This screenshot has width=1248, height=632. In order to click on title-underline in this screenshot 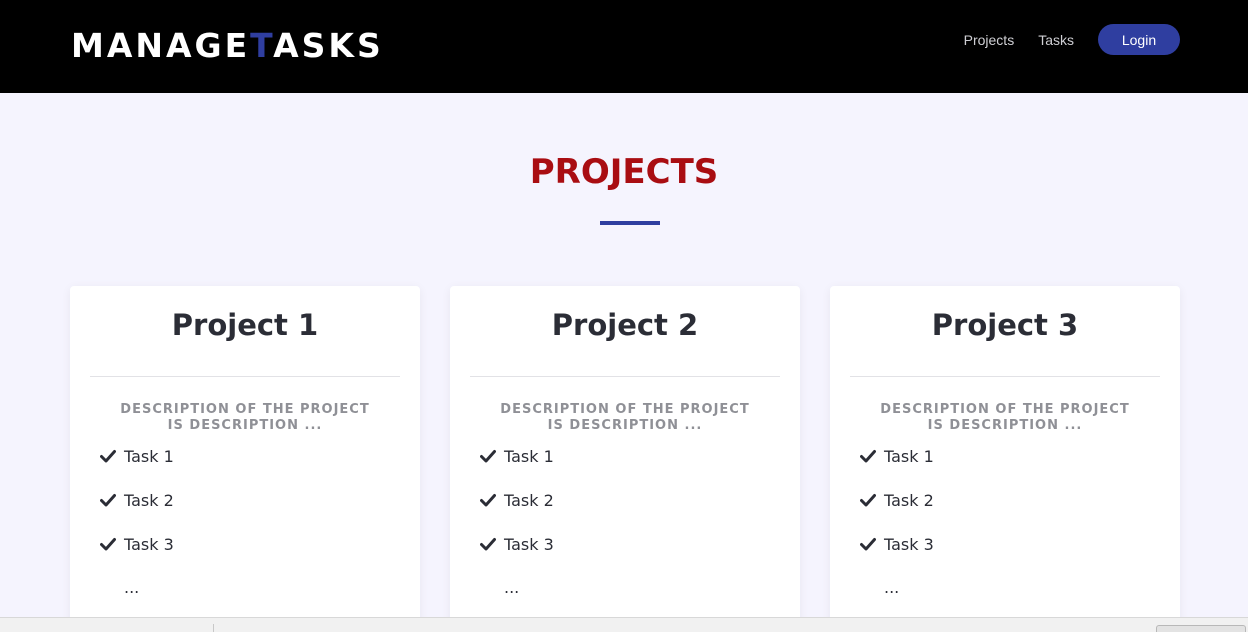, I will do `click(630, 223)`.